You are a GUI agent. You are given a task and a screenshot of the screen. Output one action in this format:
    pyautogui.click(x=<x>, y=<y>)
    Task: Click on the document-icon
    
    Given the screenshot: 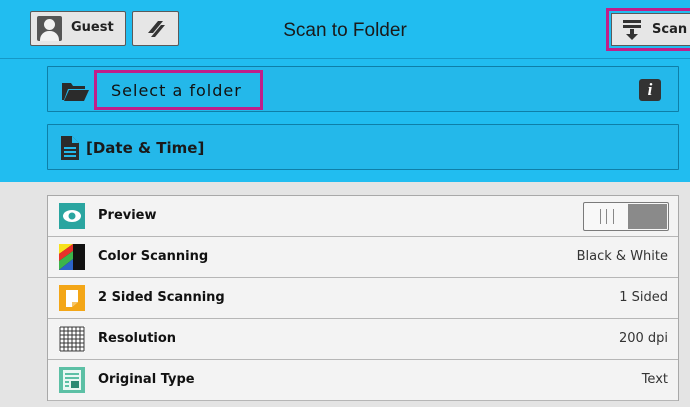 What is the action you would take?
    pyautogui.click(x=70, y=148)
    